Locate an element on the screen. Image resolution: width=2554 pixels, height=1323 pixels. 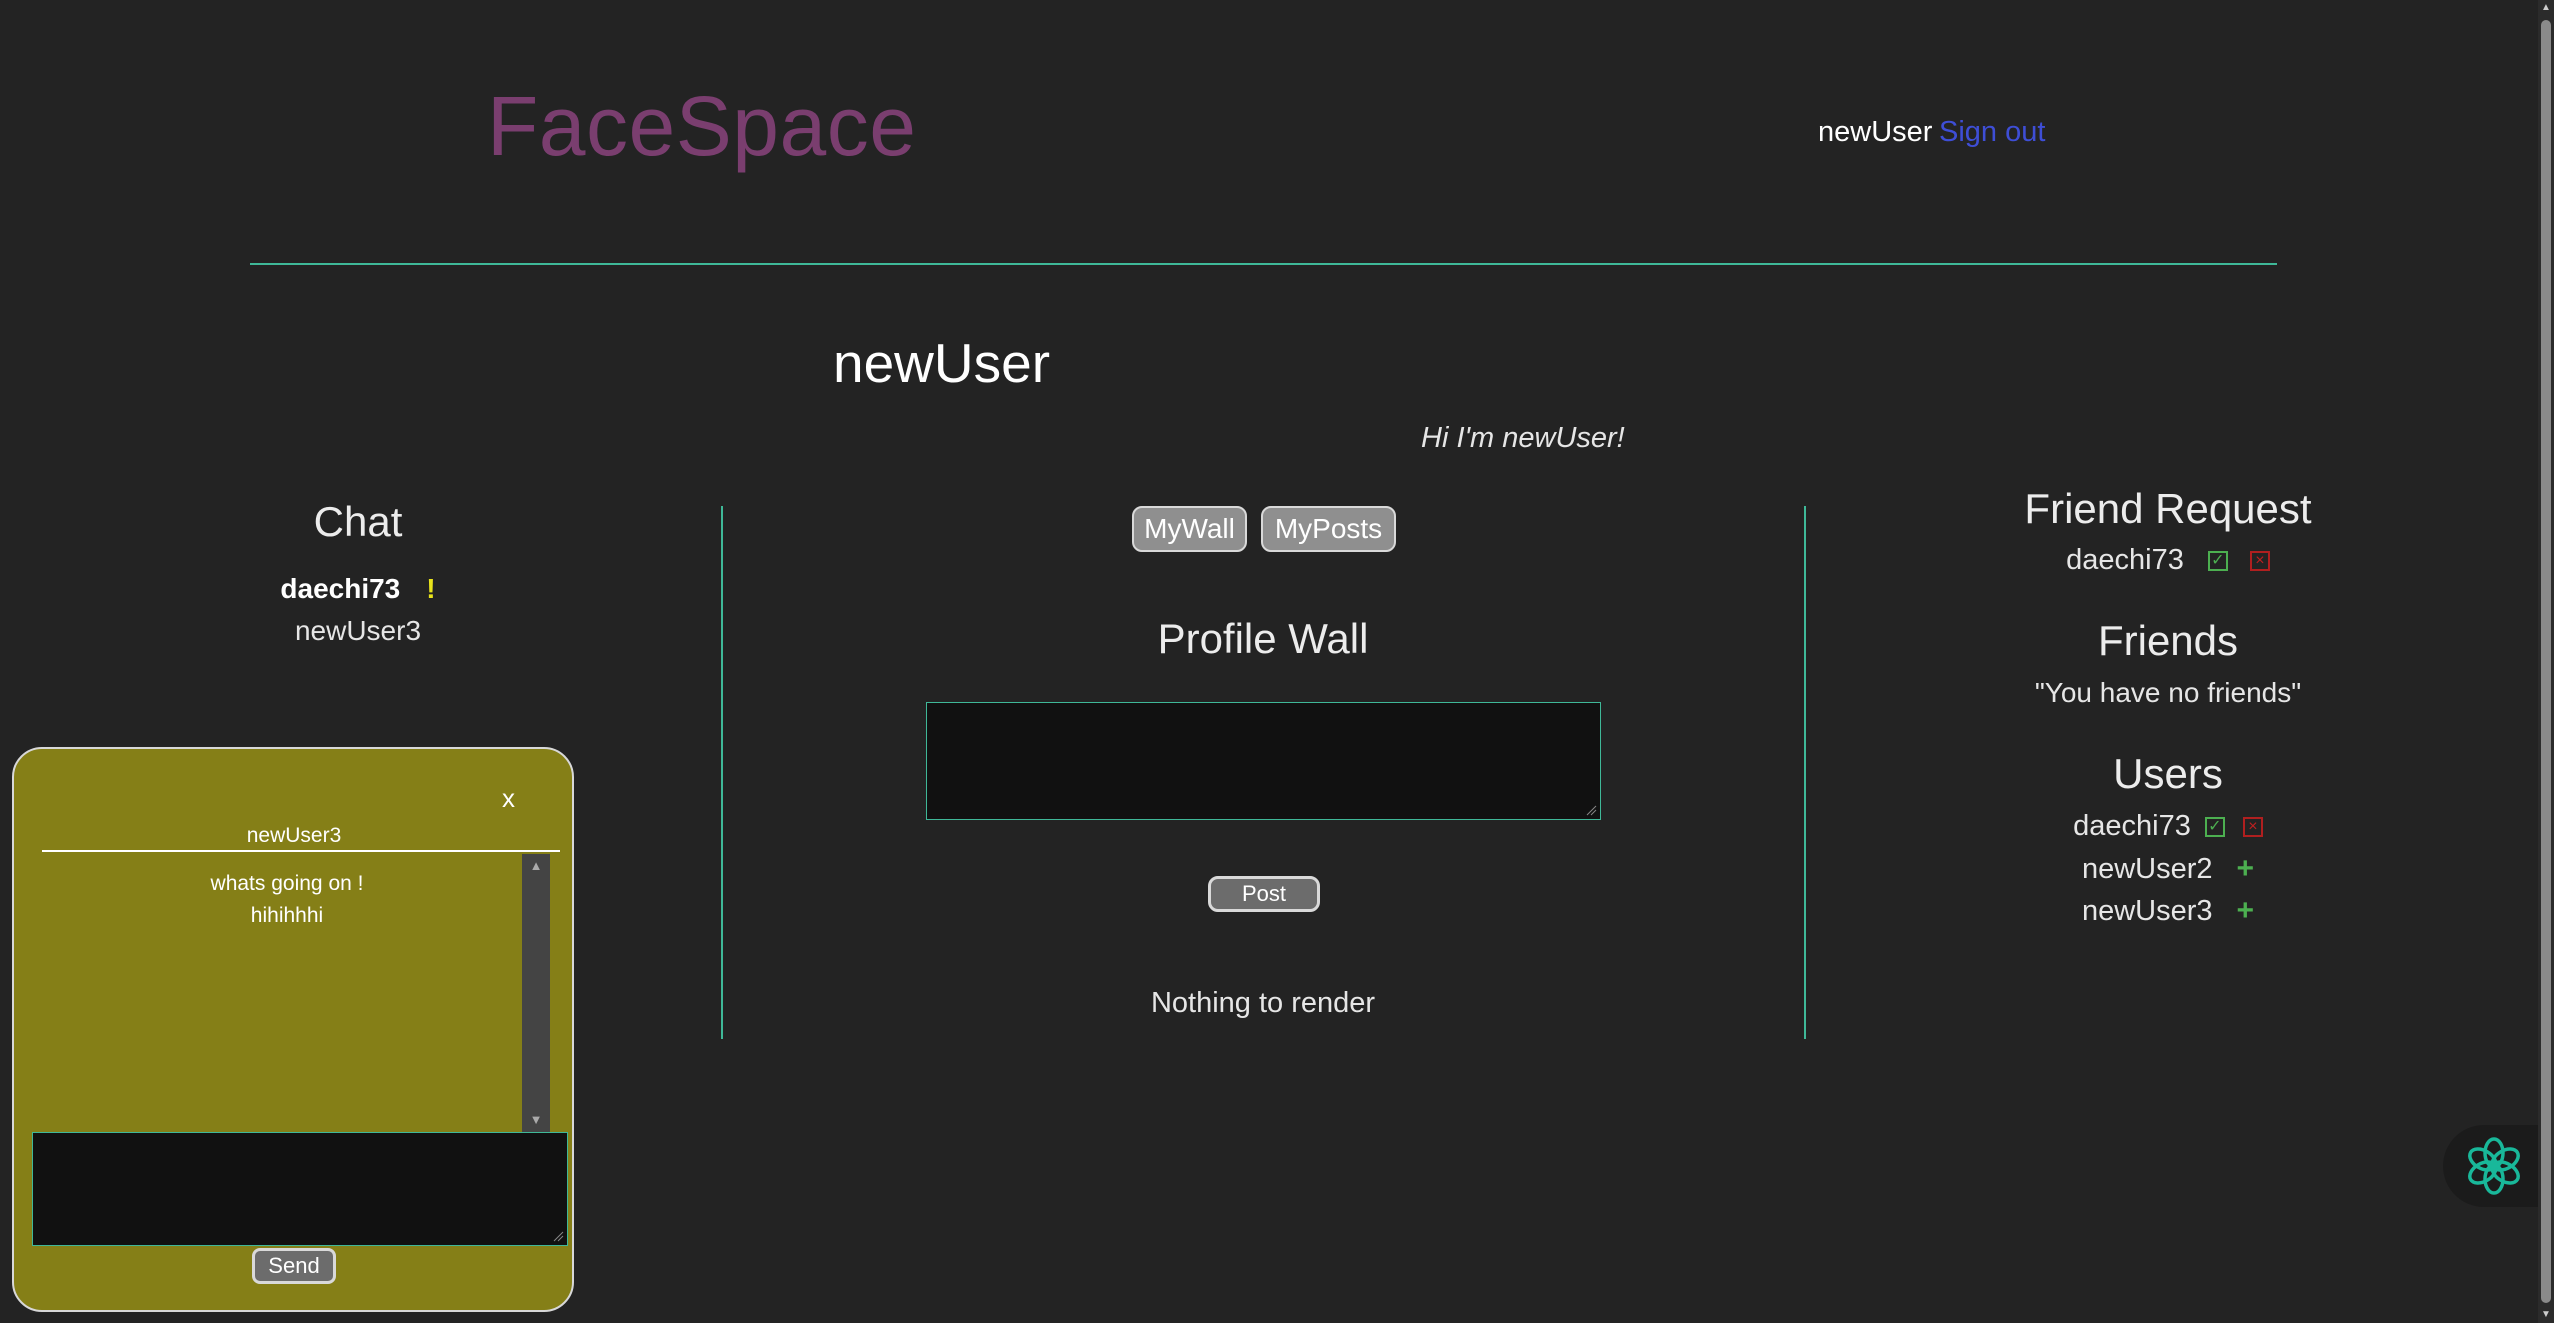
chat-header-divider is located at coordinates (301, 851).